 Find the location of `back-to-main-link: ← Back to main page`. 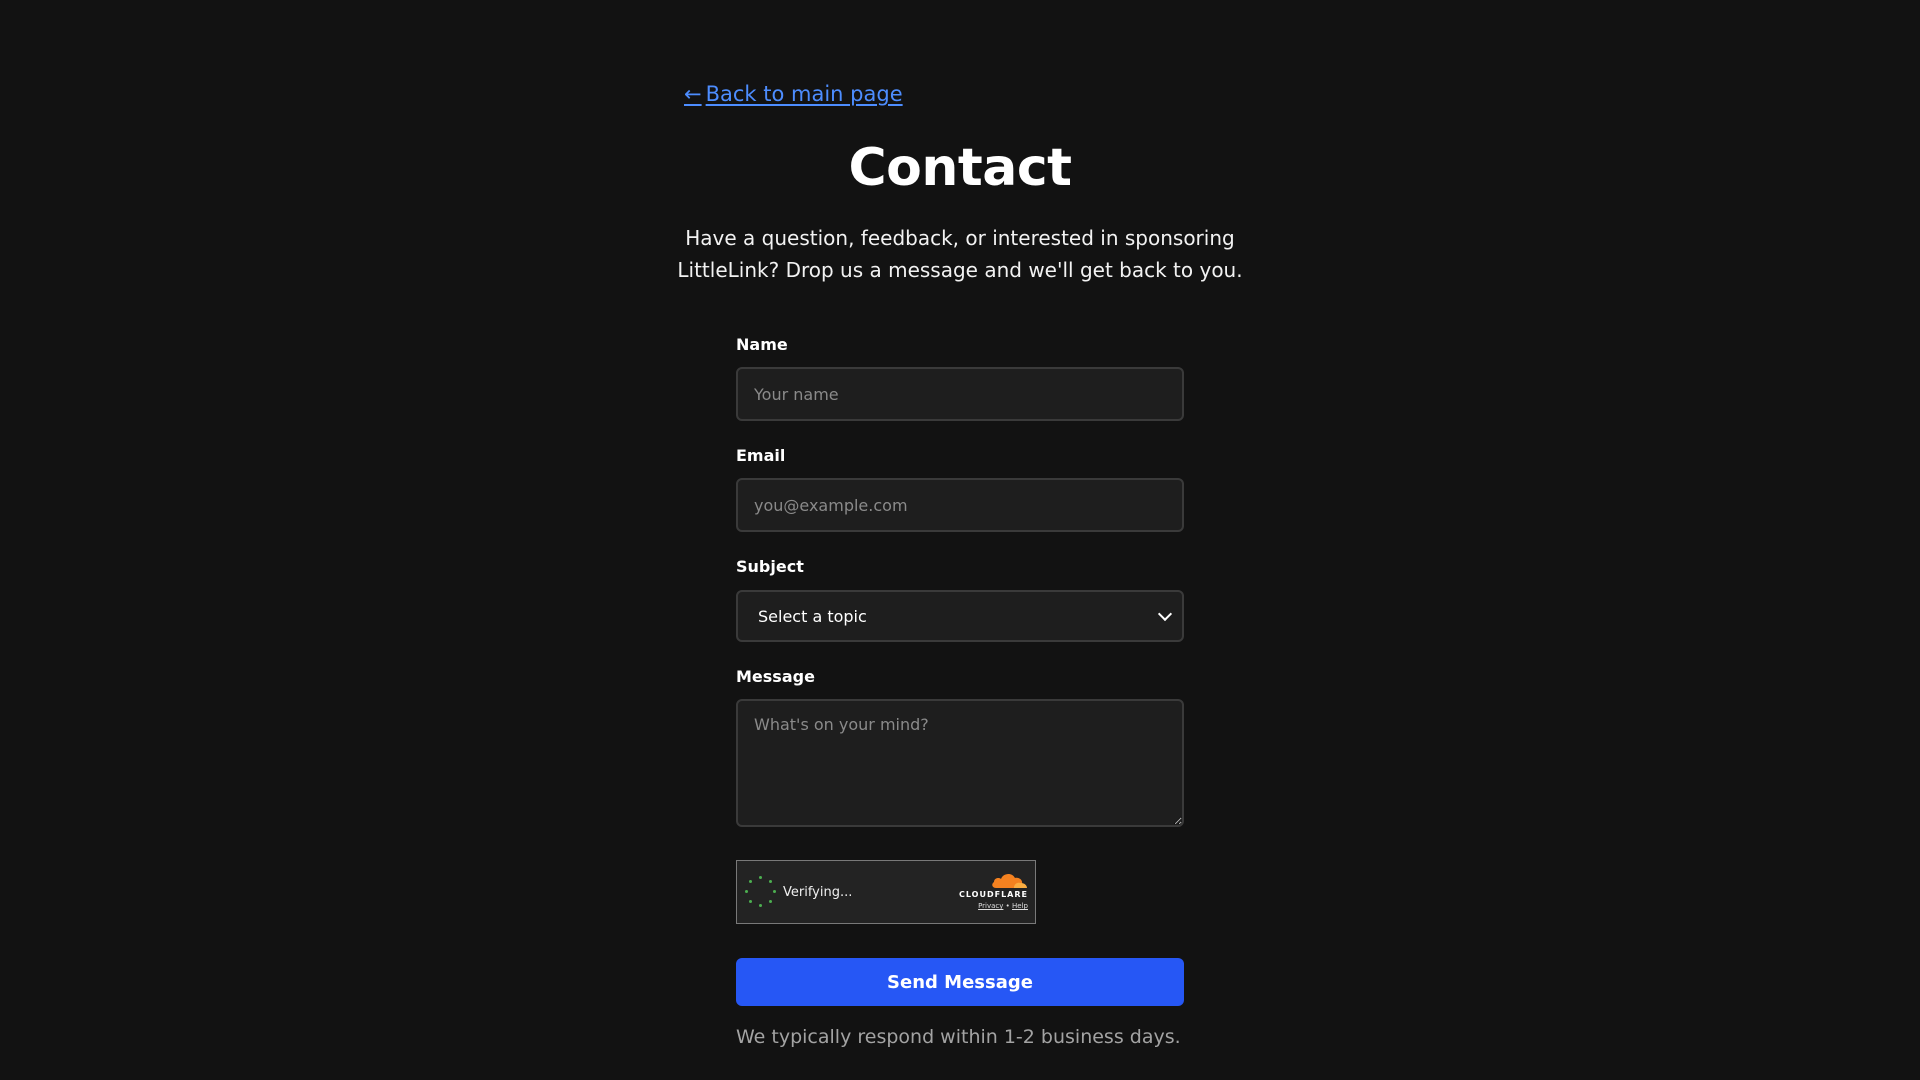

back-to-main-link: ← Back to main page is located at coordinates (793, 94).